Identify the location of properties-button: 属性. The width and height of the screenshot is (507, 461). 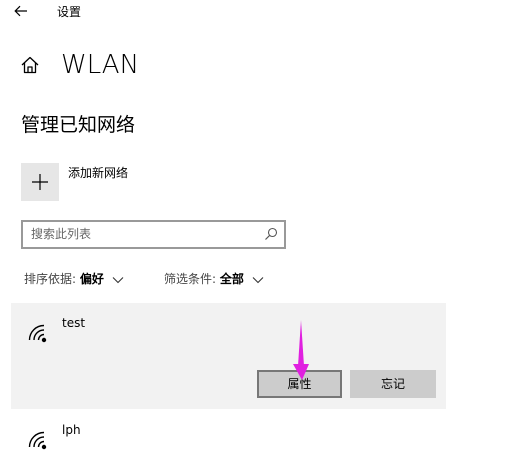
(299, 384).